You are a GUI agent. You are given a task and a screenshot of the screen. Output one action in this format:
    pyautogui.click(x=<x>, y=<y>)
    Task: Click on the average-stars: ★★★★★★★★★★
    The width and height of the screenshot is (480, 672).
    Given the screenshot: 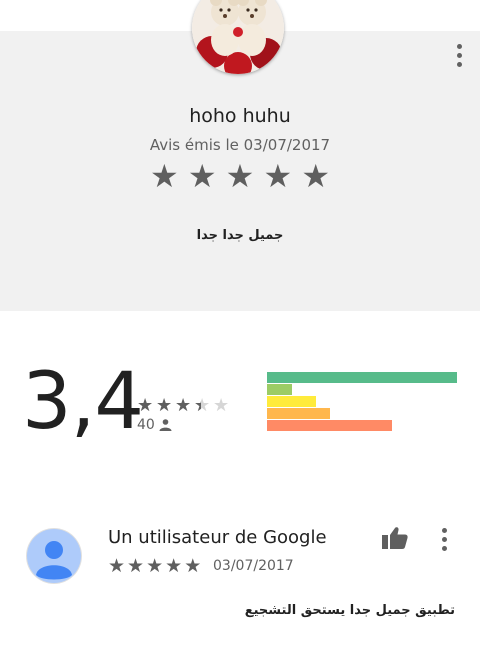 What is the action you would take?
    pyautogui.click(x=183, y=405)
    